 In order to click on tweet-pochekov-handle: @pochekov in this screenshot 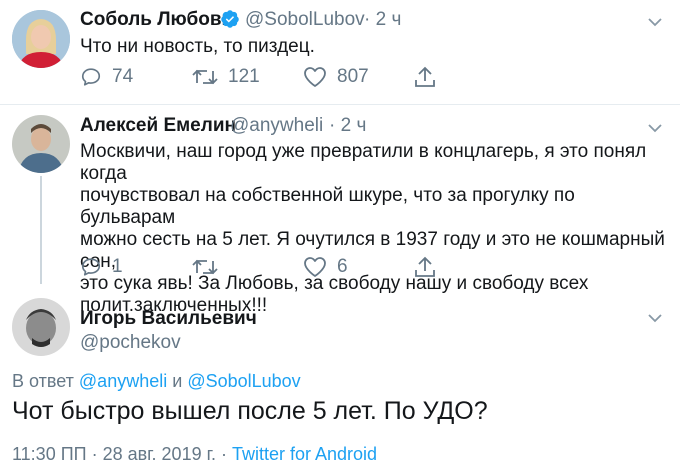, I will do `click(130, 343)`.